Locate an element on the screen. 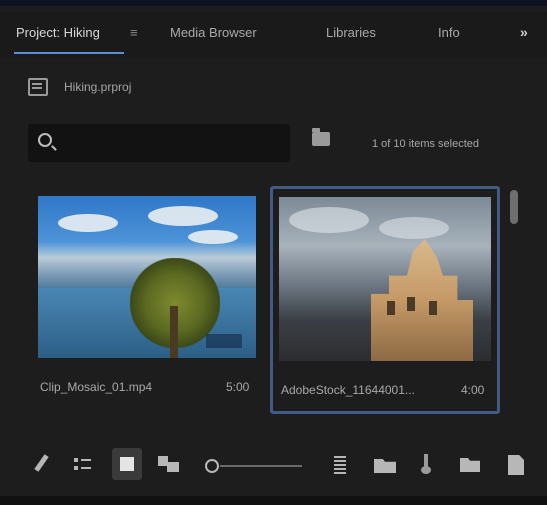  more-panels-icon: » is located at coordinates (524, 32).